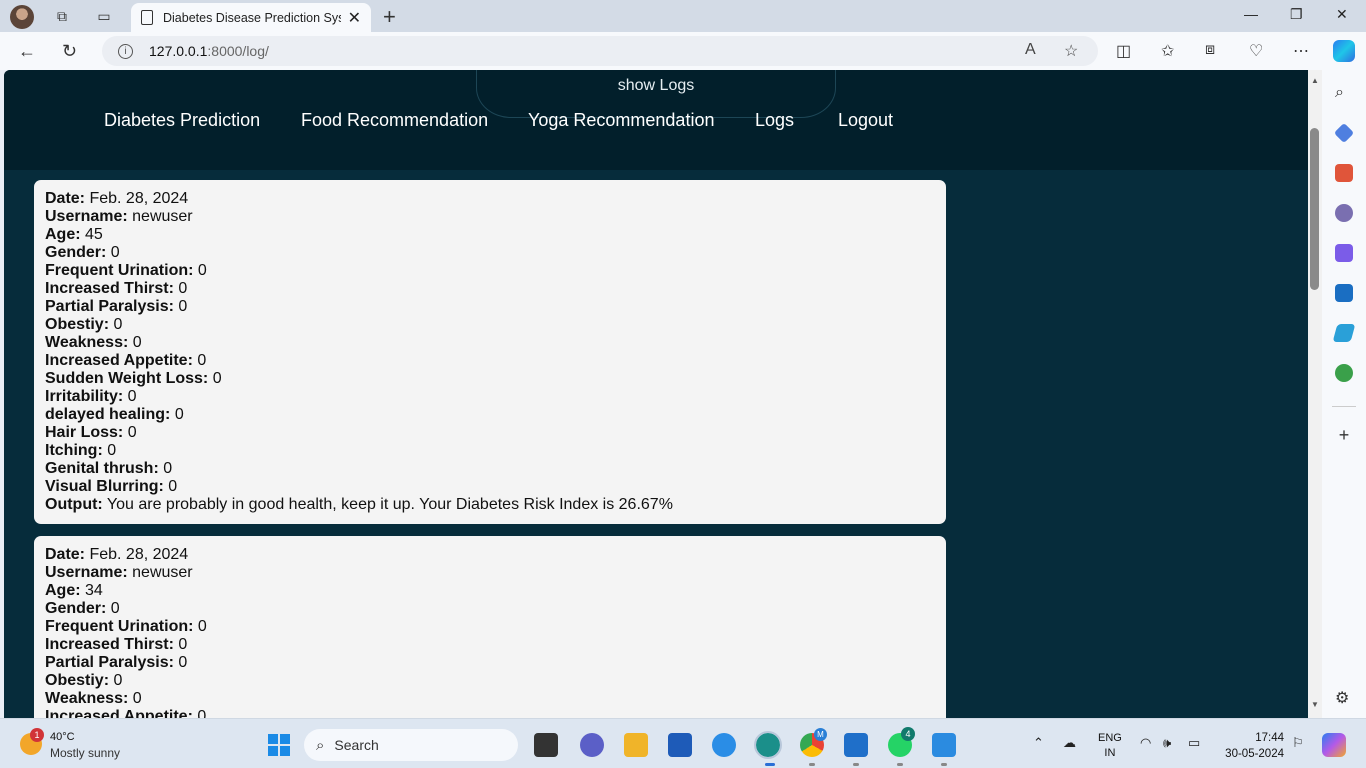  Describe the element at coordinates (1167, 743) in the screenshot. I see `volume-icon: 🕪` at that location.